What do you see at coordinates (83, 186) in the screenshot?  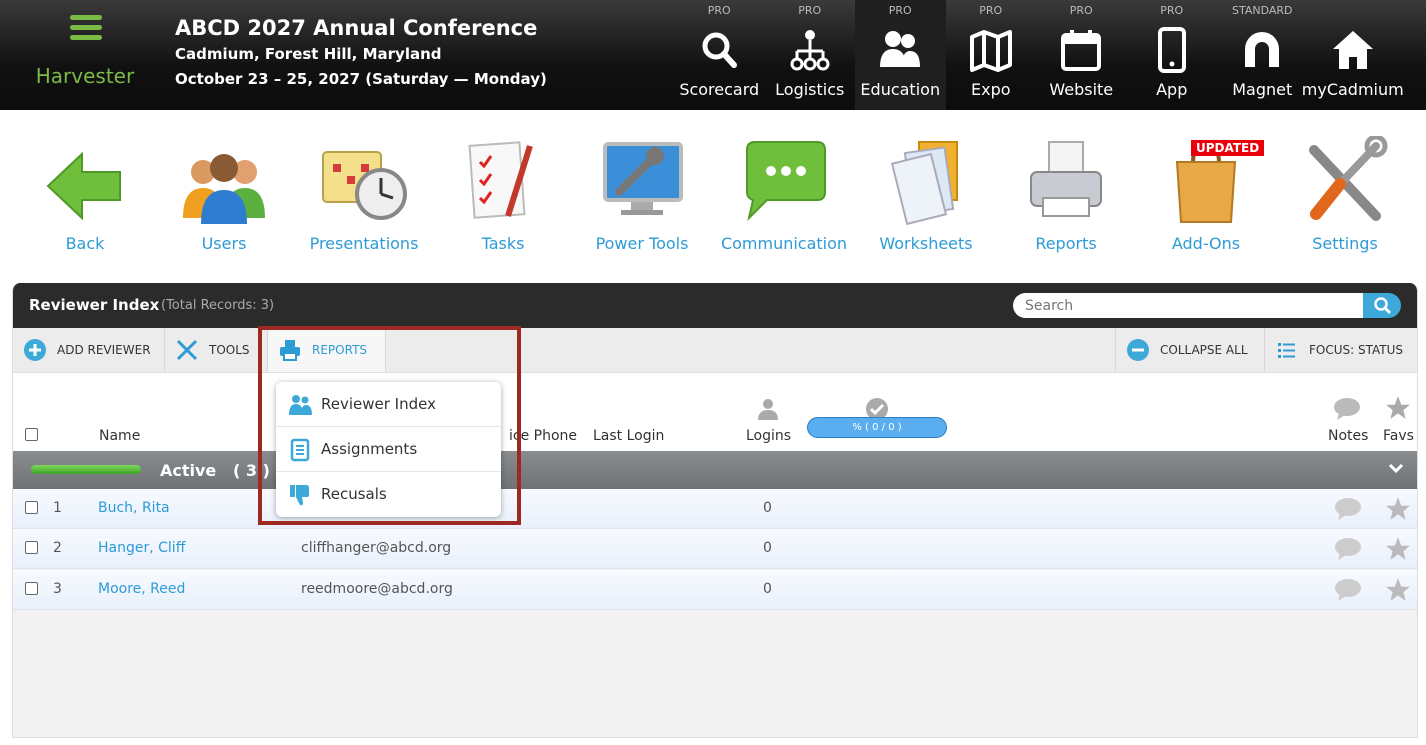 I see `back-arrow-icon` at bounding box center [83, 186].